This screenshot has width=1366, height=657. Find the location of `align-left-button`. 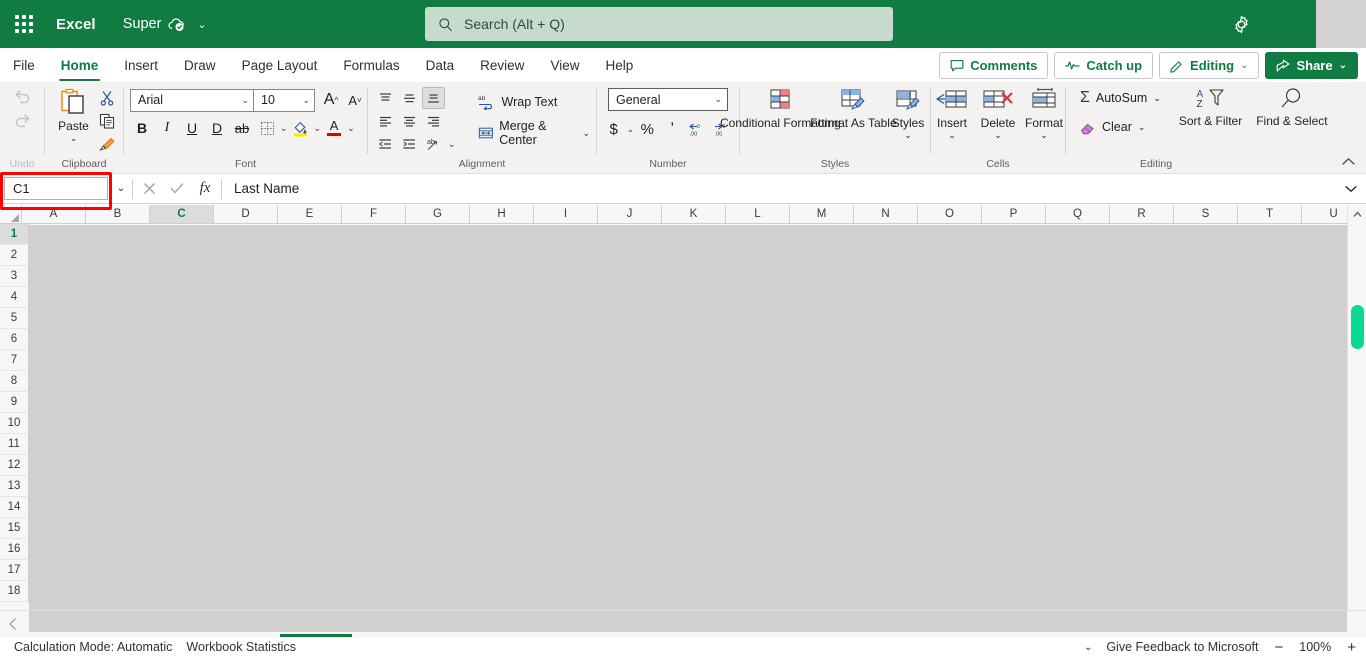

align-left-button is located at coordinates (385, 121).